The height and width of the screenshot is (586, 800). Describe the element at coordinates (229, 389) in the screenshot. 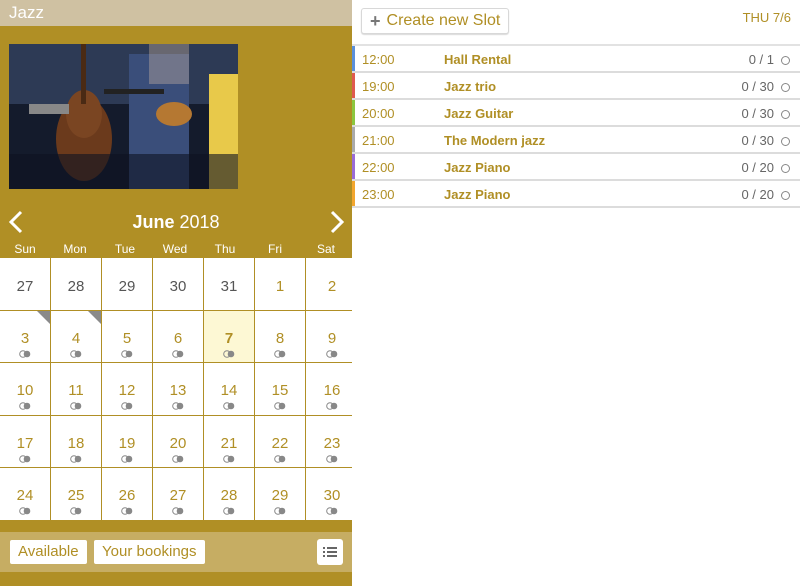

I see `calendar-day: 14` at that location.